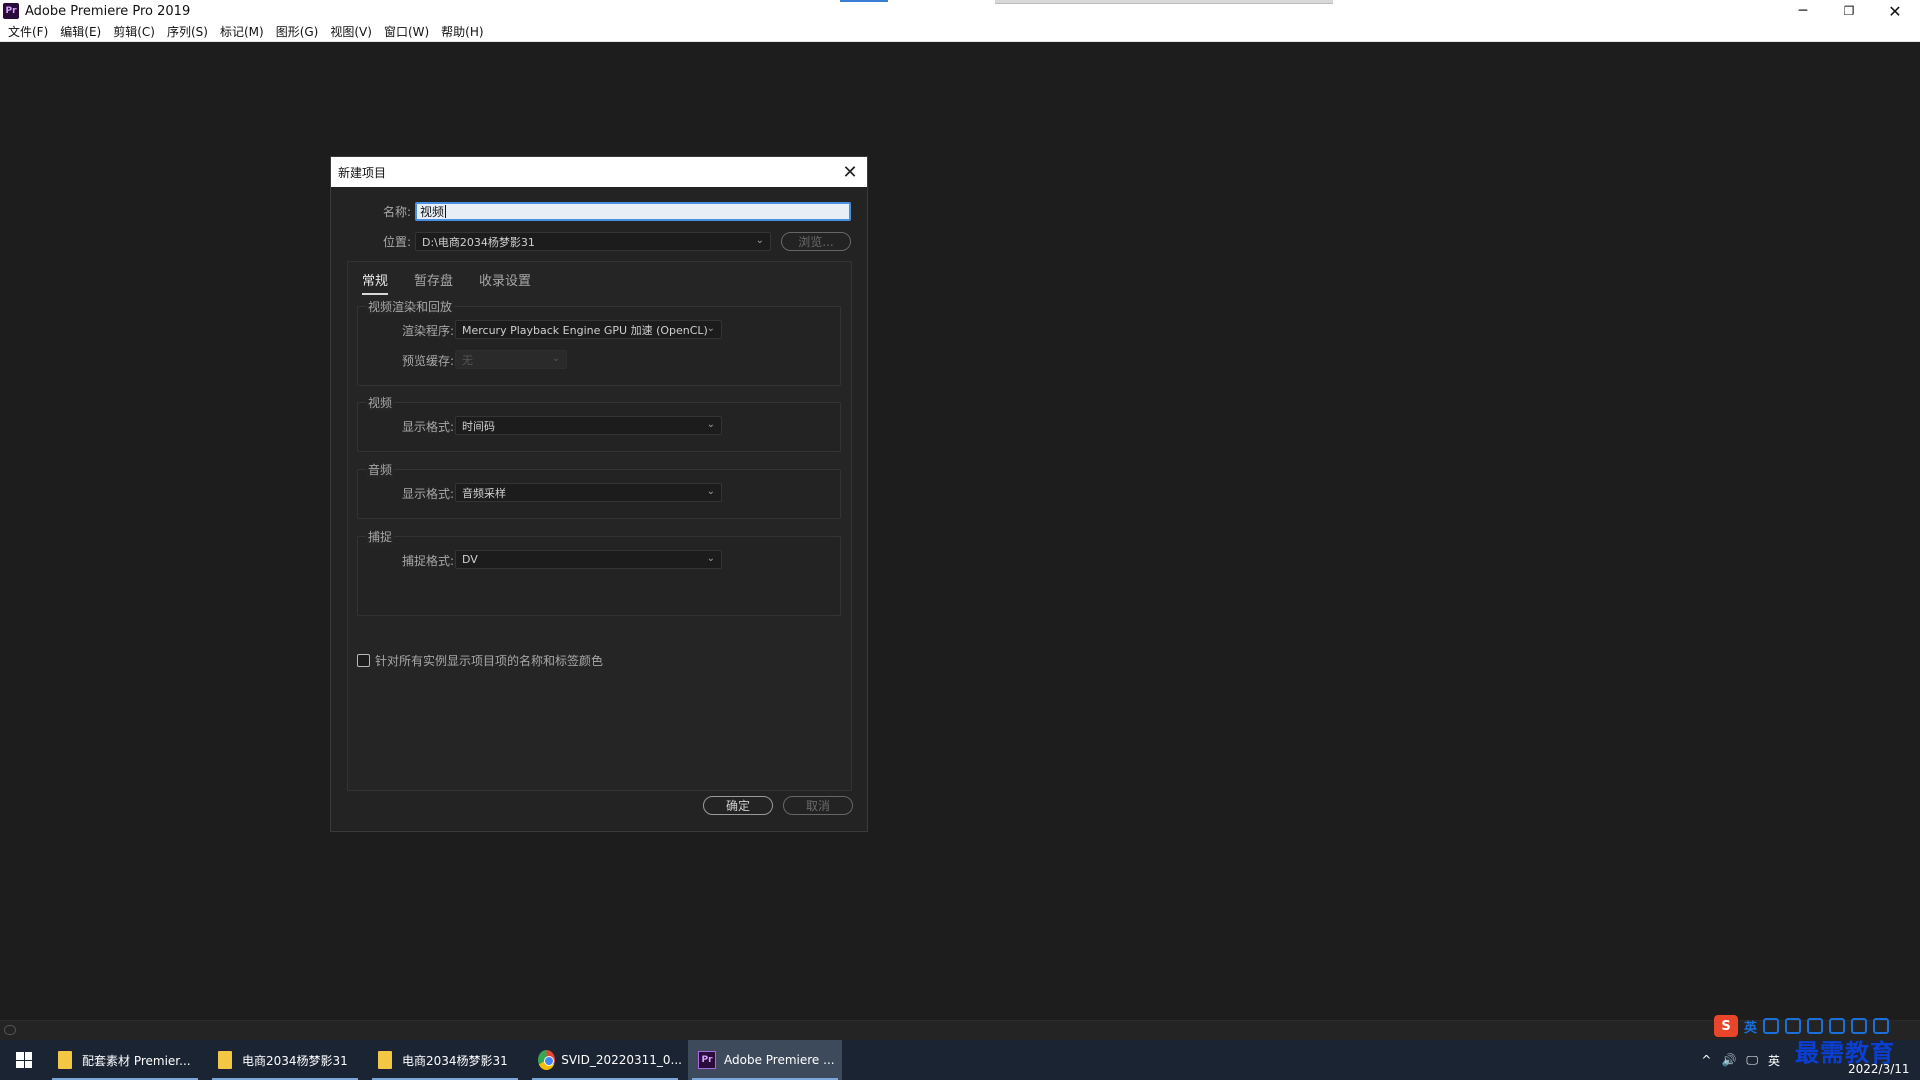  Describe the element at coordinates (707, 1060) in the screenshot. I see `premiere-icon: Pr` at that location.